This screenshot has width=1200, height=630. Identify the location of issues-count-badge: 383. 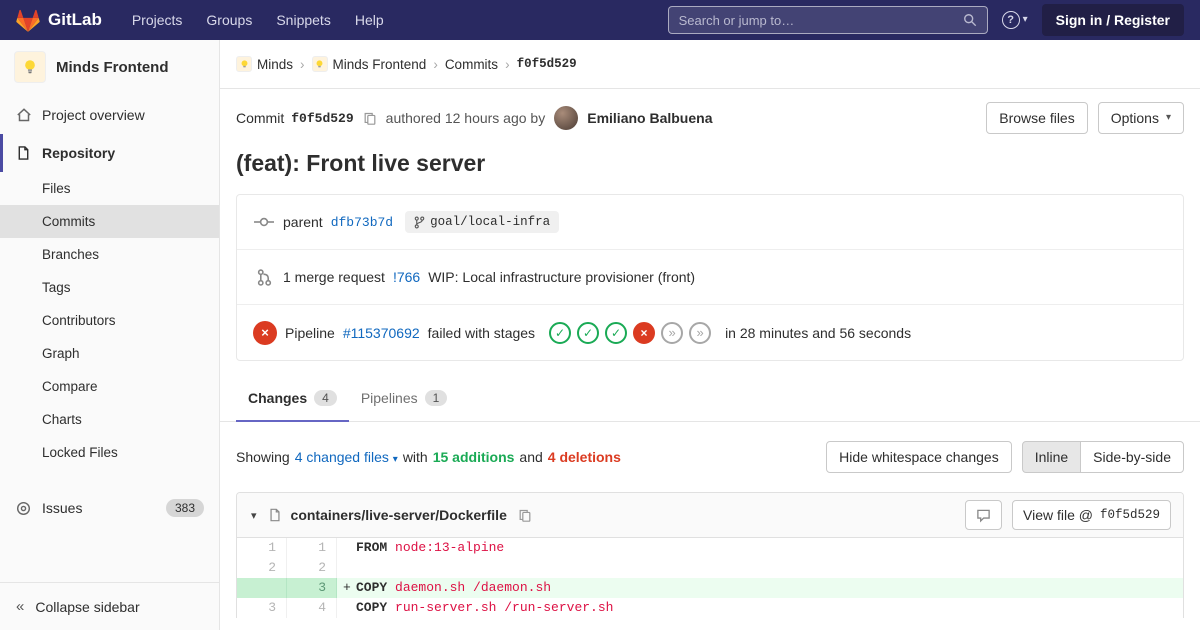
(184, 508).